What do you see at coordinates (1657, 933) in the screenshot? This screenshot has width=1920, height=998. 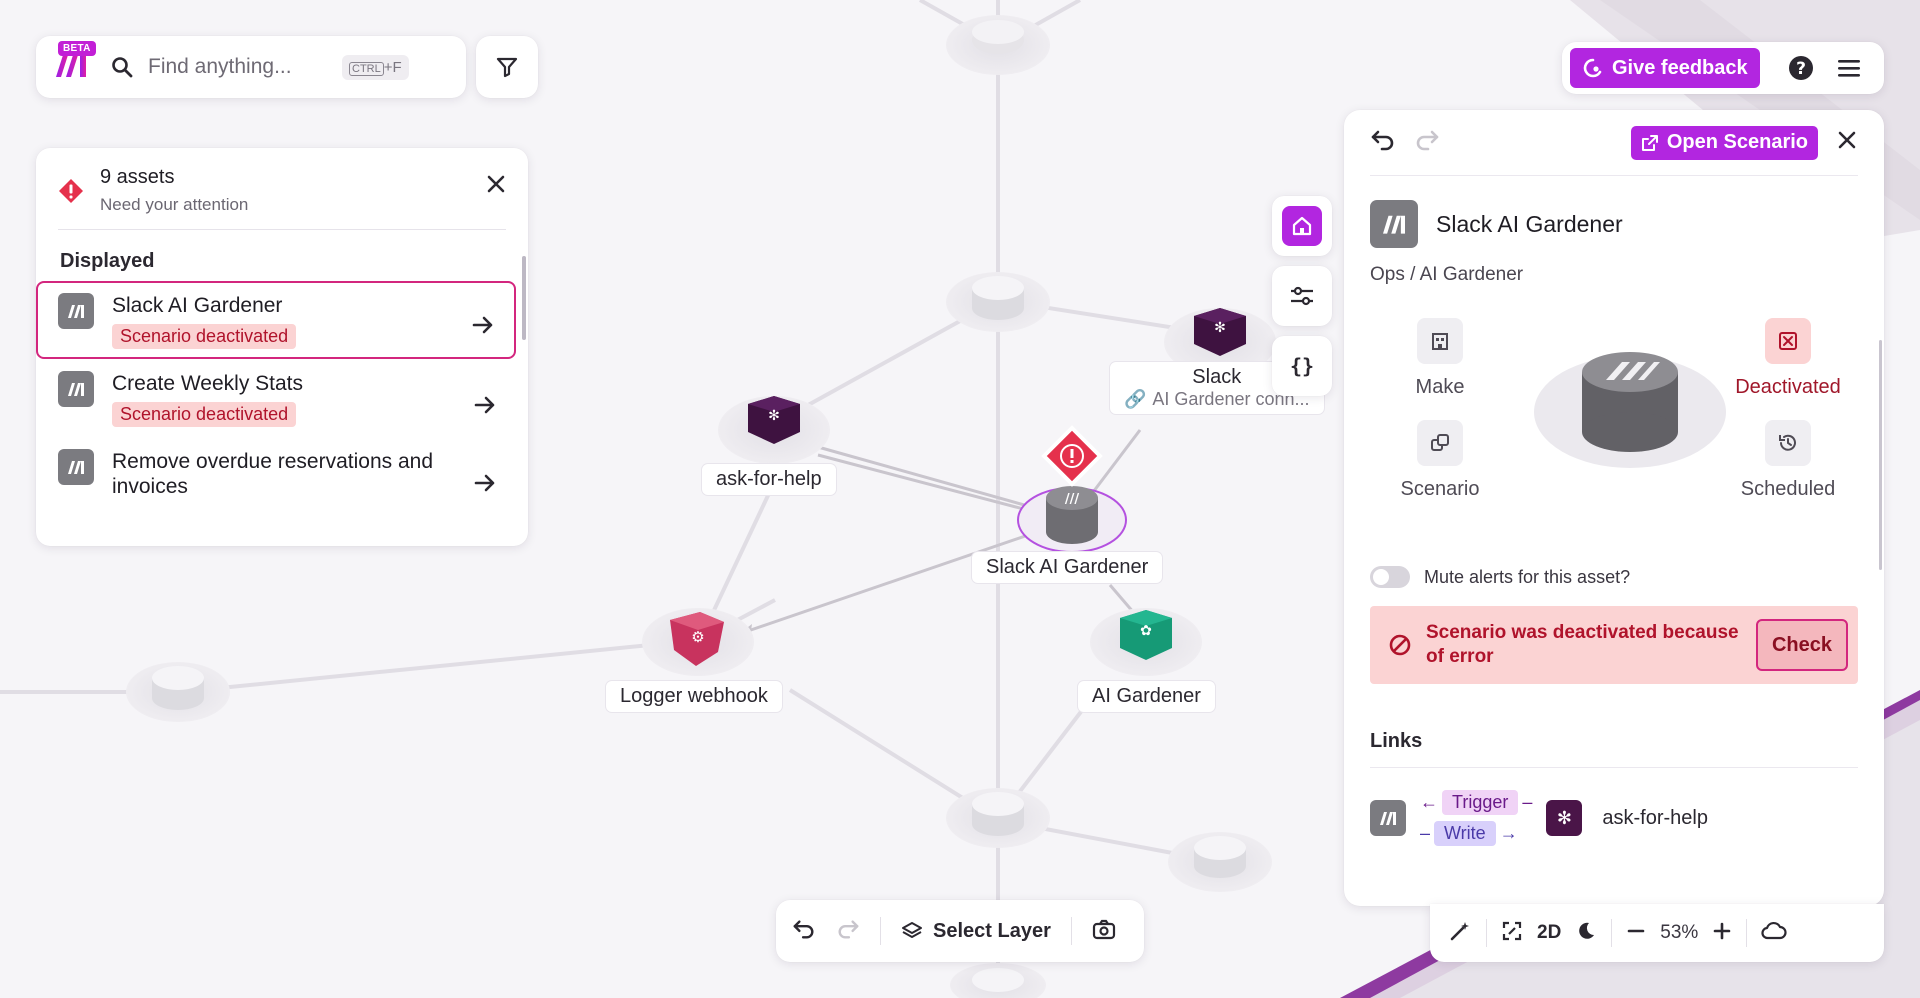 I see `zoom-toolbar: 2D 53%` at bounding box center [1657, 933].